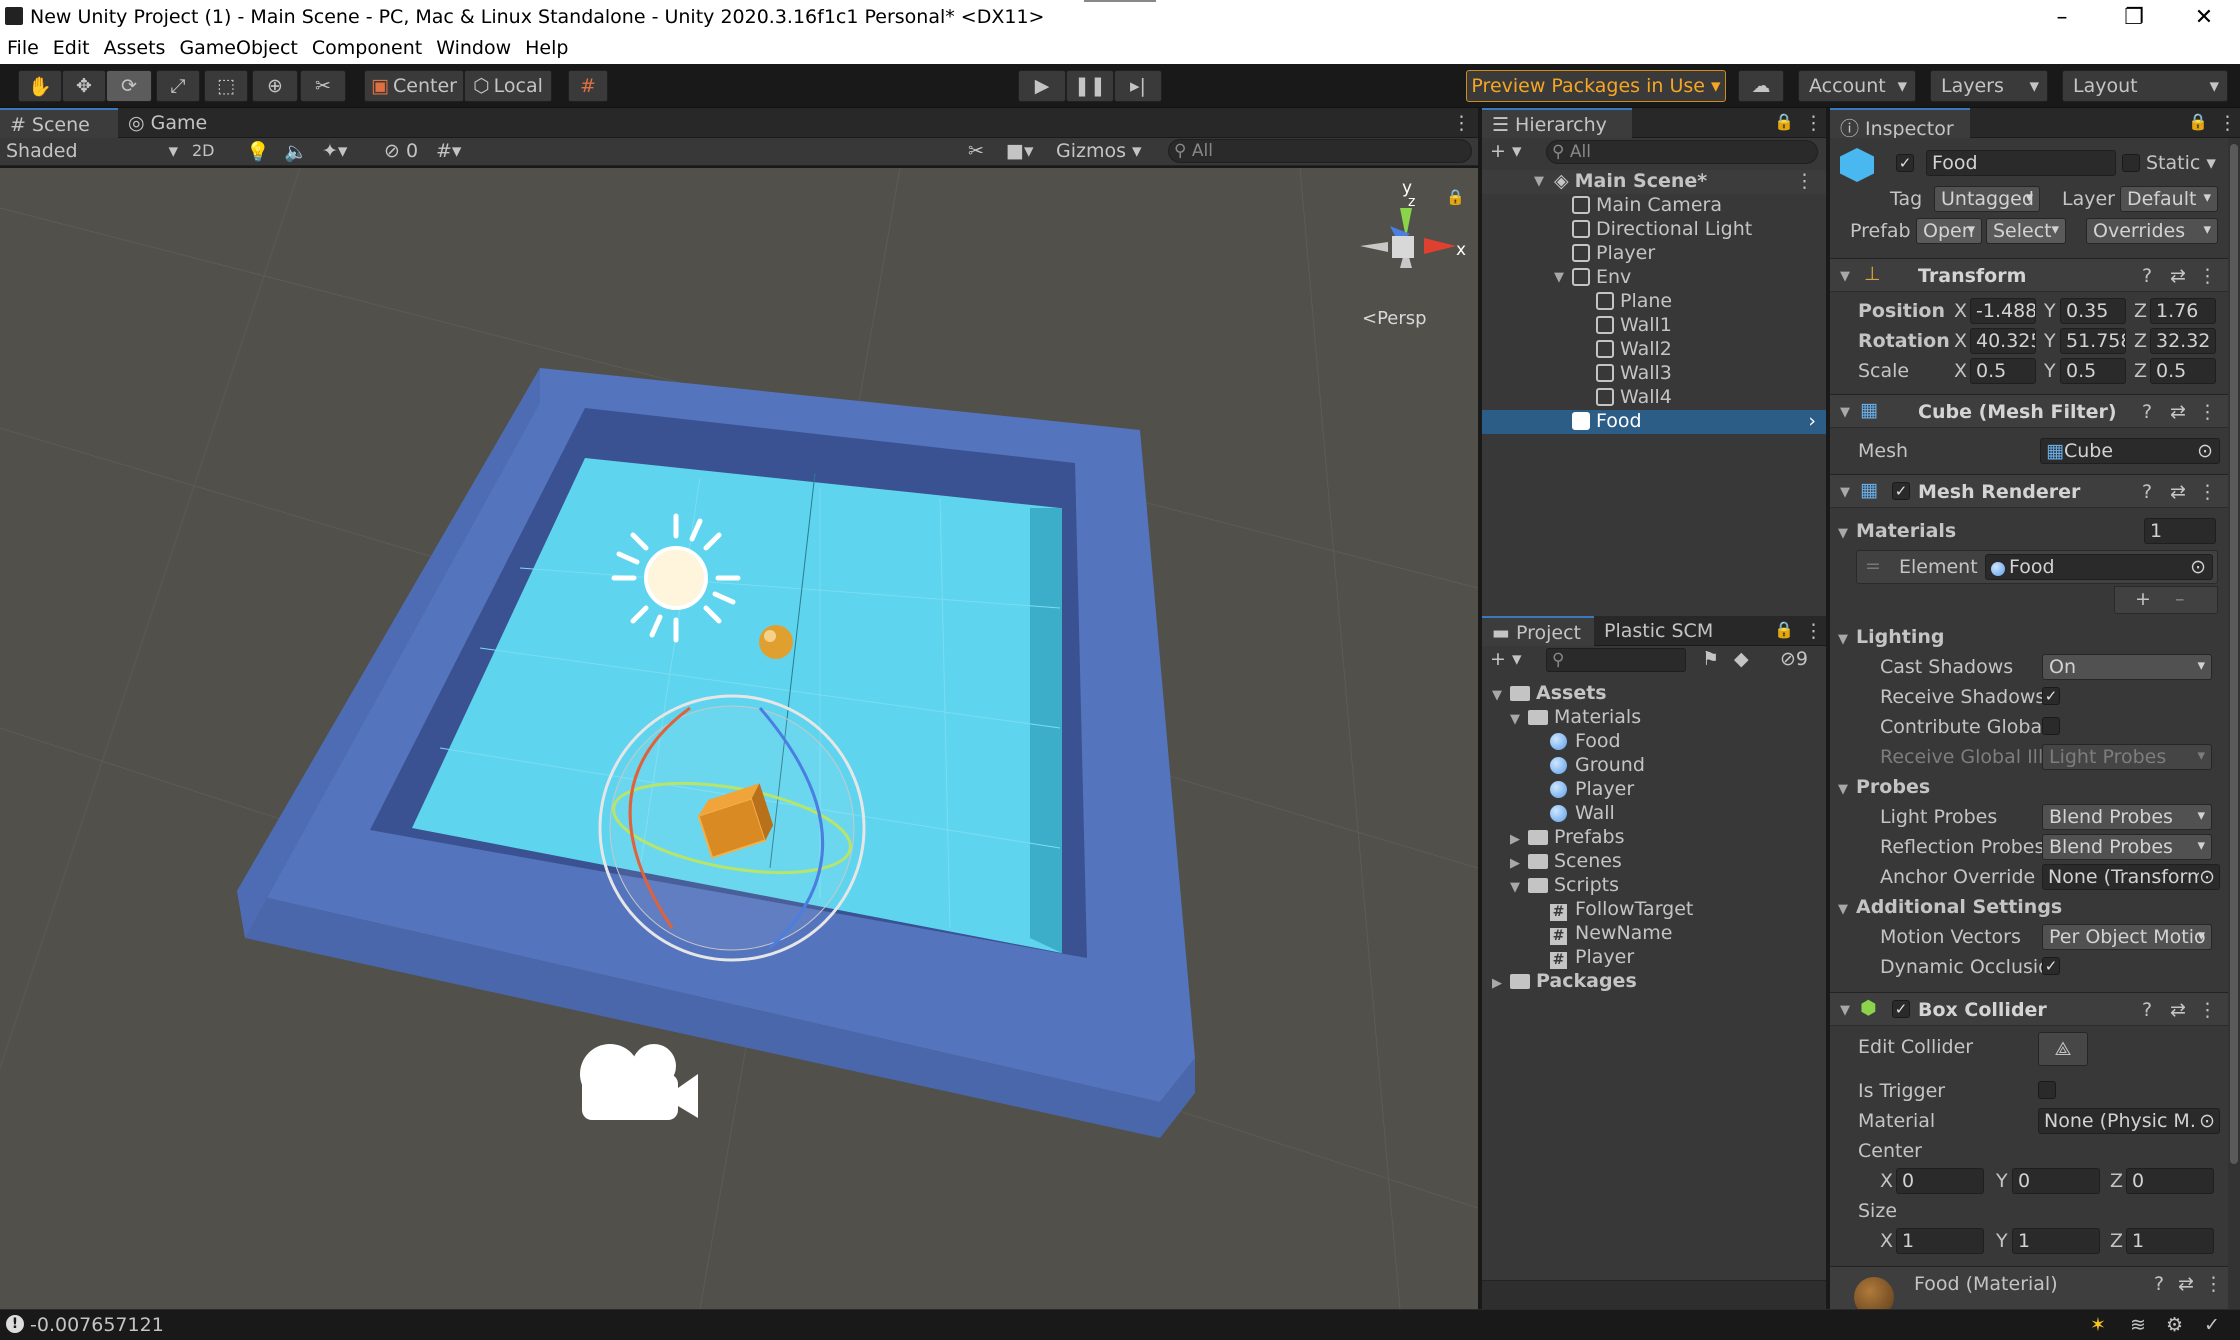 Image resolution: width=2240 pixels, height=1340 pixels. Describe the element at coordinates (1577, 398) in the screenshot. I see `hierarchy-item-wall4: Wall4` at that location.